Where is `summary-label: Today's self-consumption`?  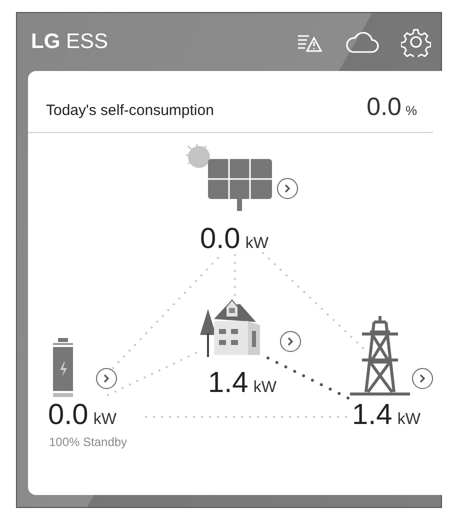
summary-label: Today's self-consumption is located at coordinates (130, 110).